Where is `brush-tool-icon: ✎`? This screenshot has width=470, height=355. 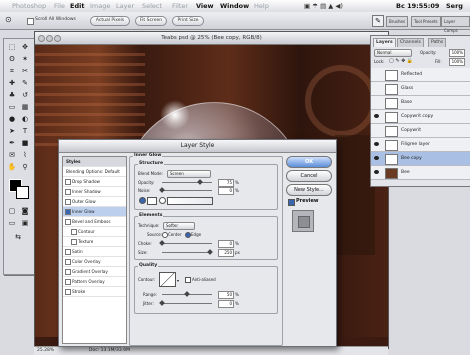 brush-tool-icon: ✎ is located at coordinates (25, 83).